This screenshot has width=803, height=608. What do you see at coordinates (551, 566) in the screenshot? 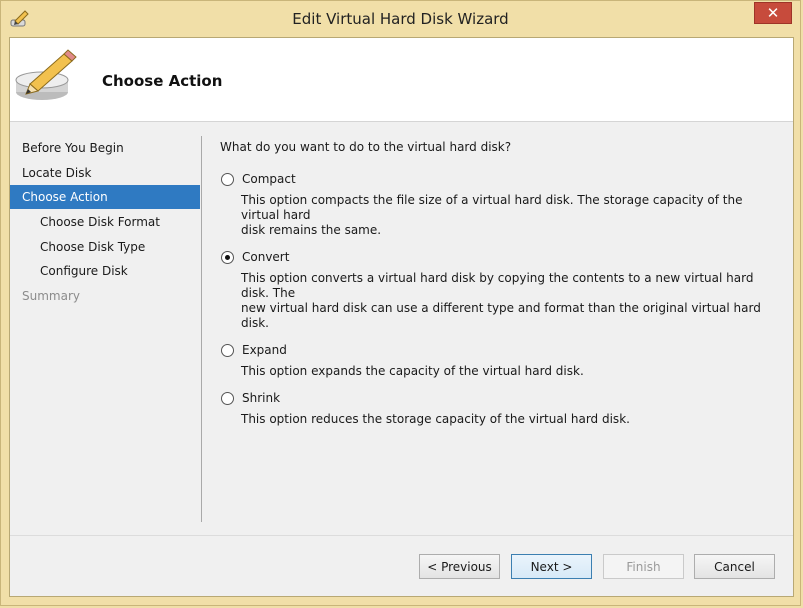
I see `next-button: Next >` at bounding box center [551, 566].